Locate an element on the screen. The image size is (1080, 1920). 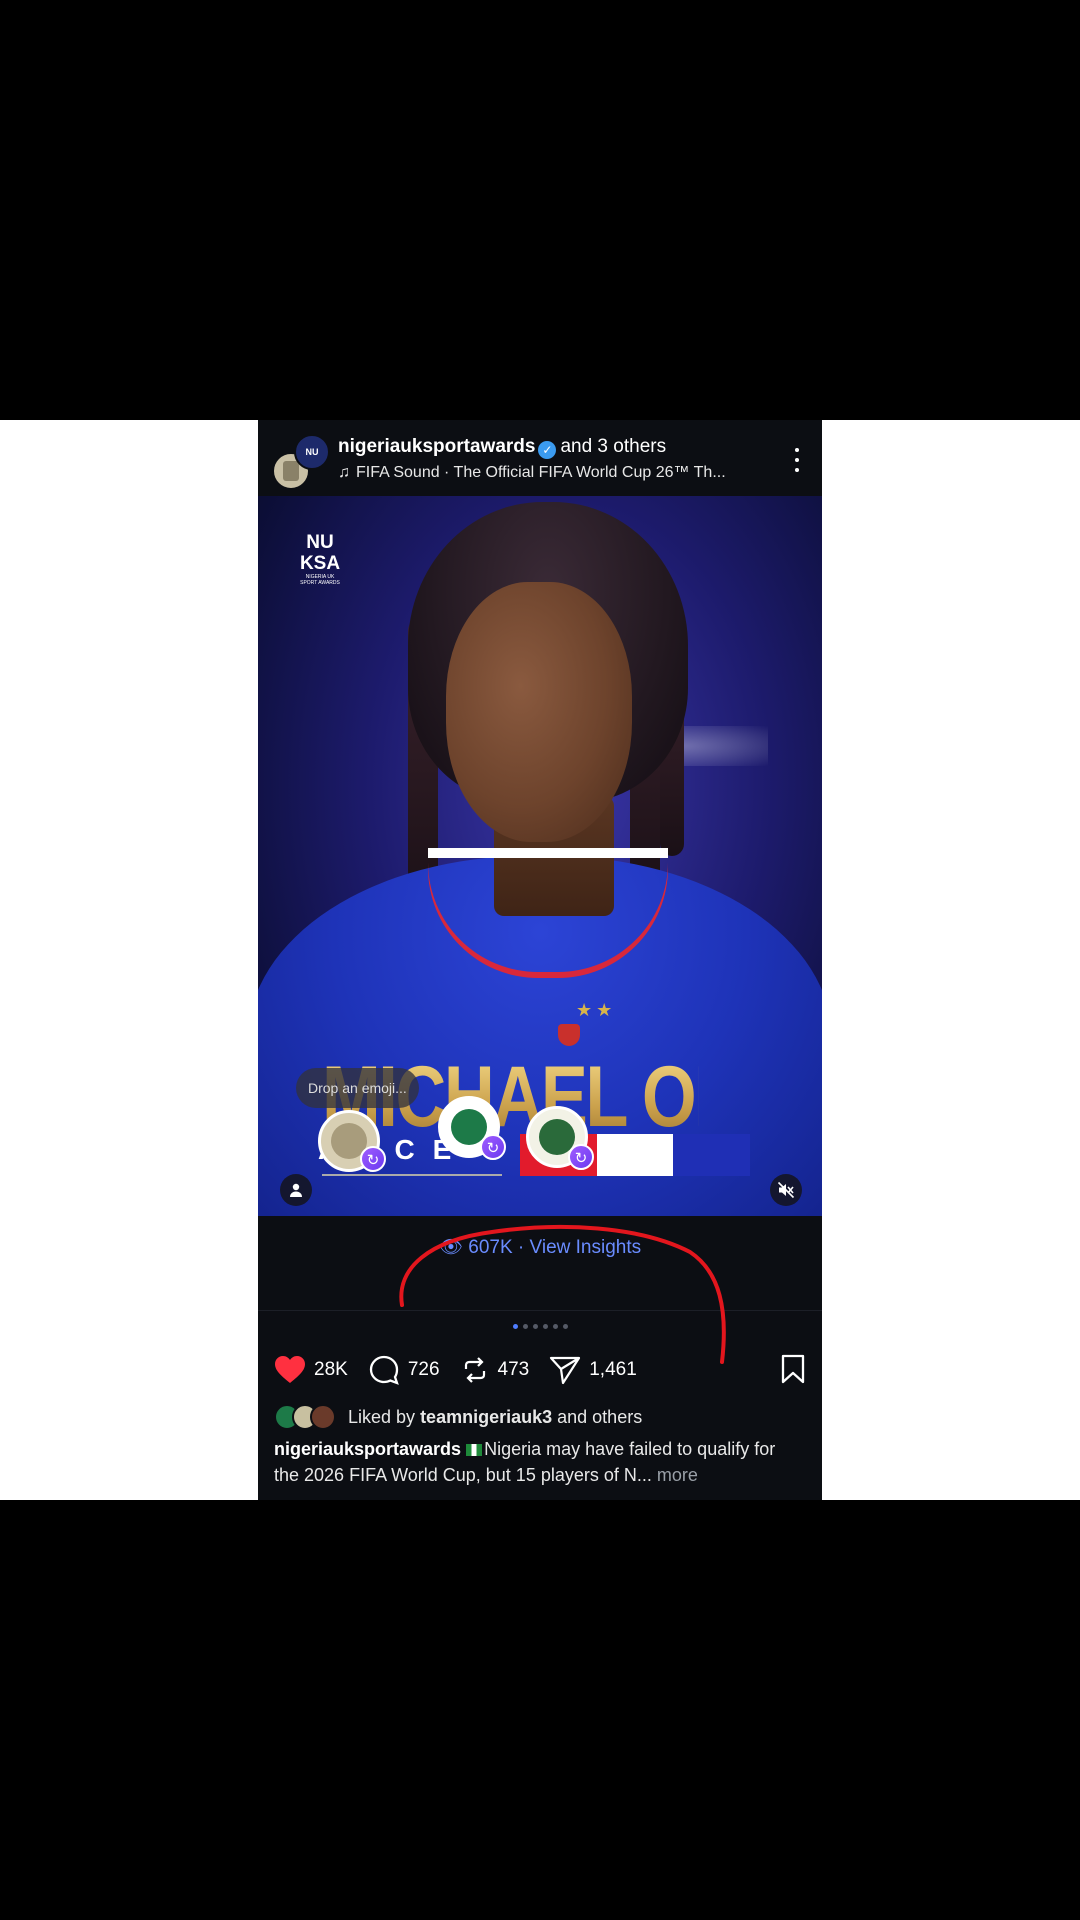
nuksa-logo: NU KSA NIGERIA UK SPORT AWARDS is located at coordinates (320, 559).